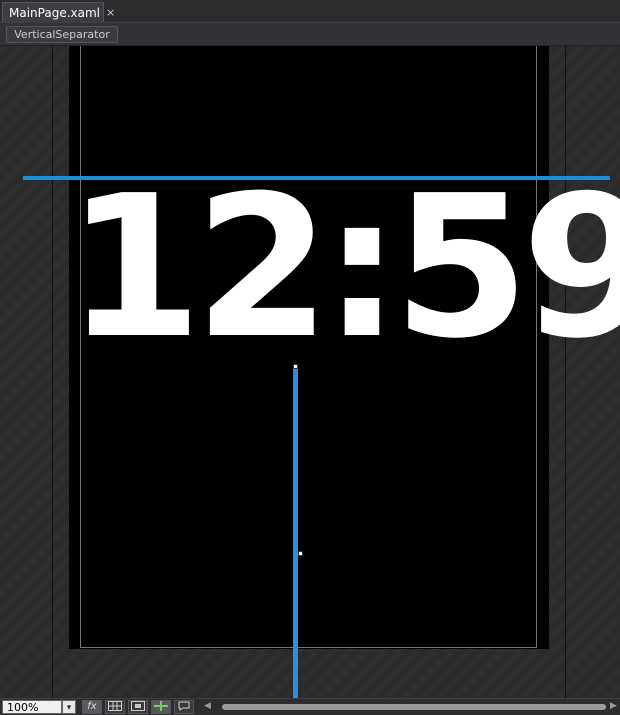 This screenshot has height=715, width=620. Describe the element at coordinates (295, 366) in the screenshot. I see `resize-handle-top` at that location.